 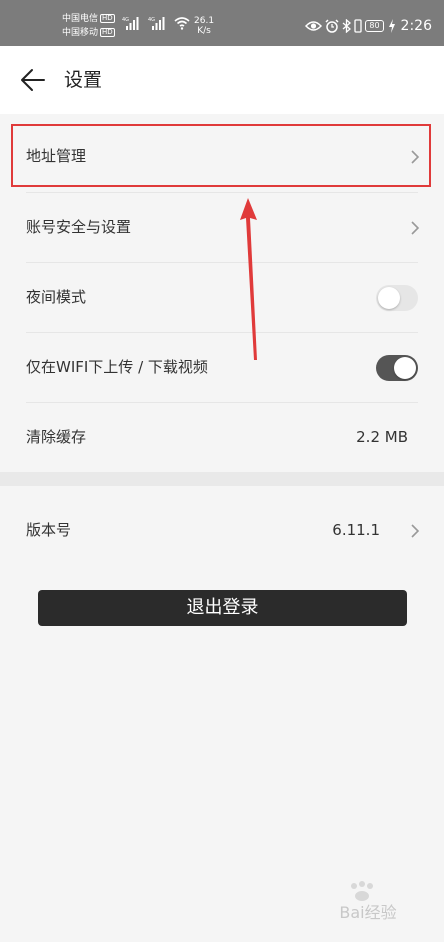 What do you see at coordinates (367, 912) in the screenshot?
I see `watermark-text: Bai经验` at bounding box center [367, 912].